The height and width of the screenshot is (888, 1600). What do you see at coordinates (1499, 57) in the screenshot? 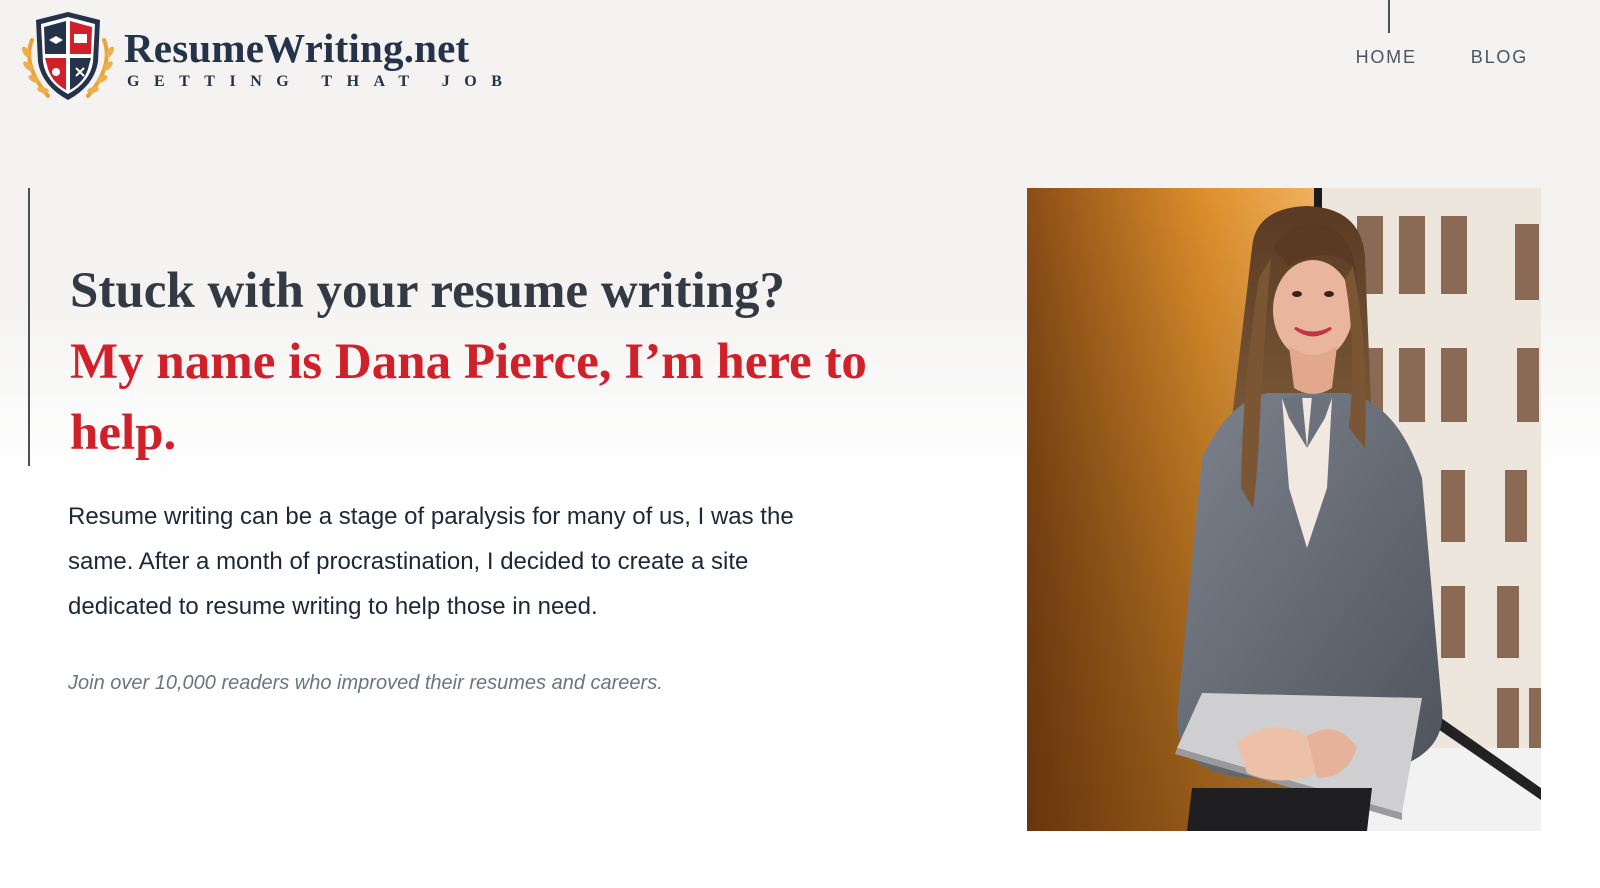
I see `nav-blog-link: BLOG` at bounding box center [1499, 57].